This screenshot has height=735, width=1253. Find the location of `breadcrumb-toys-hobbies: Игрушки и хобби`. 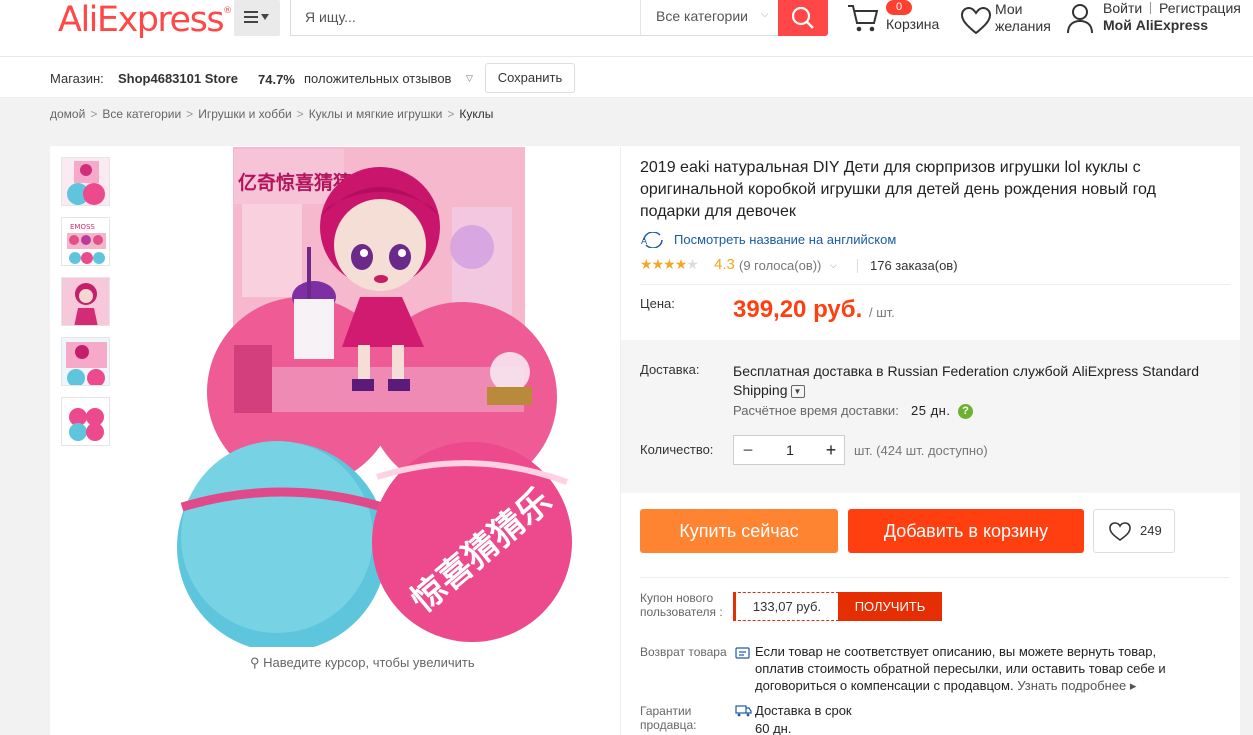

breadcrumb-toys-hobbies: Игрушки и хобби is located at coordinates (244, 114).